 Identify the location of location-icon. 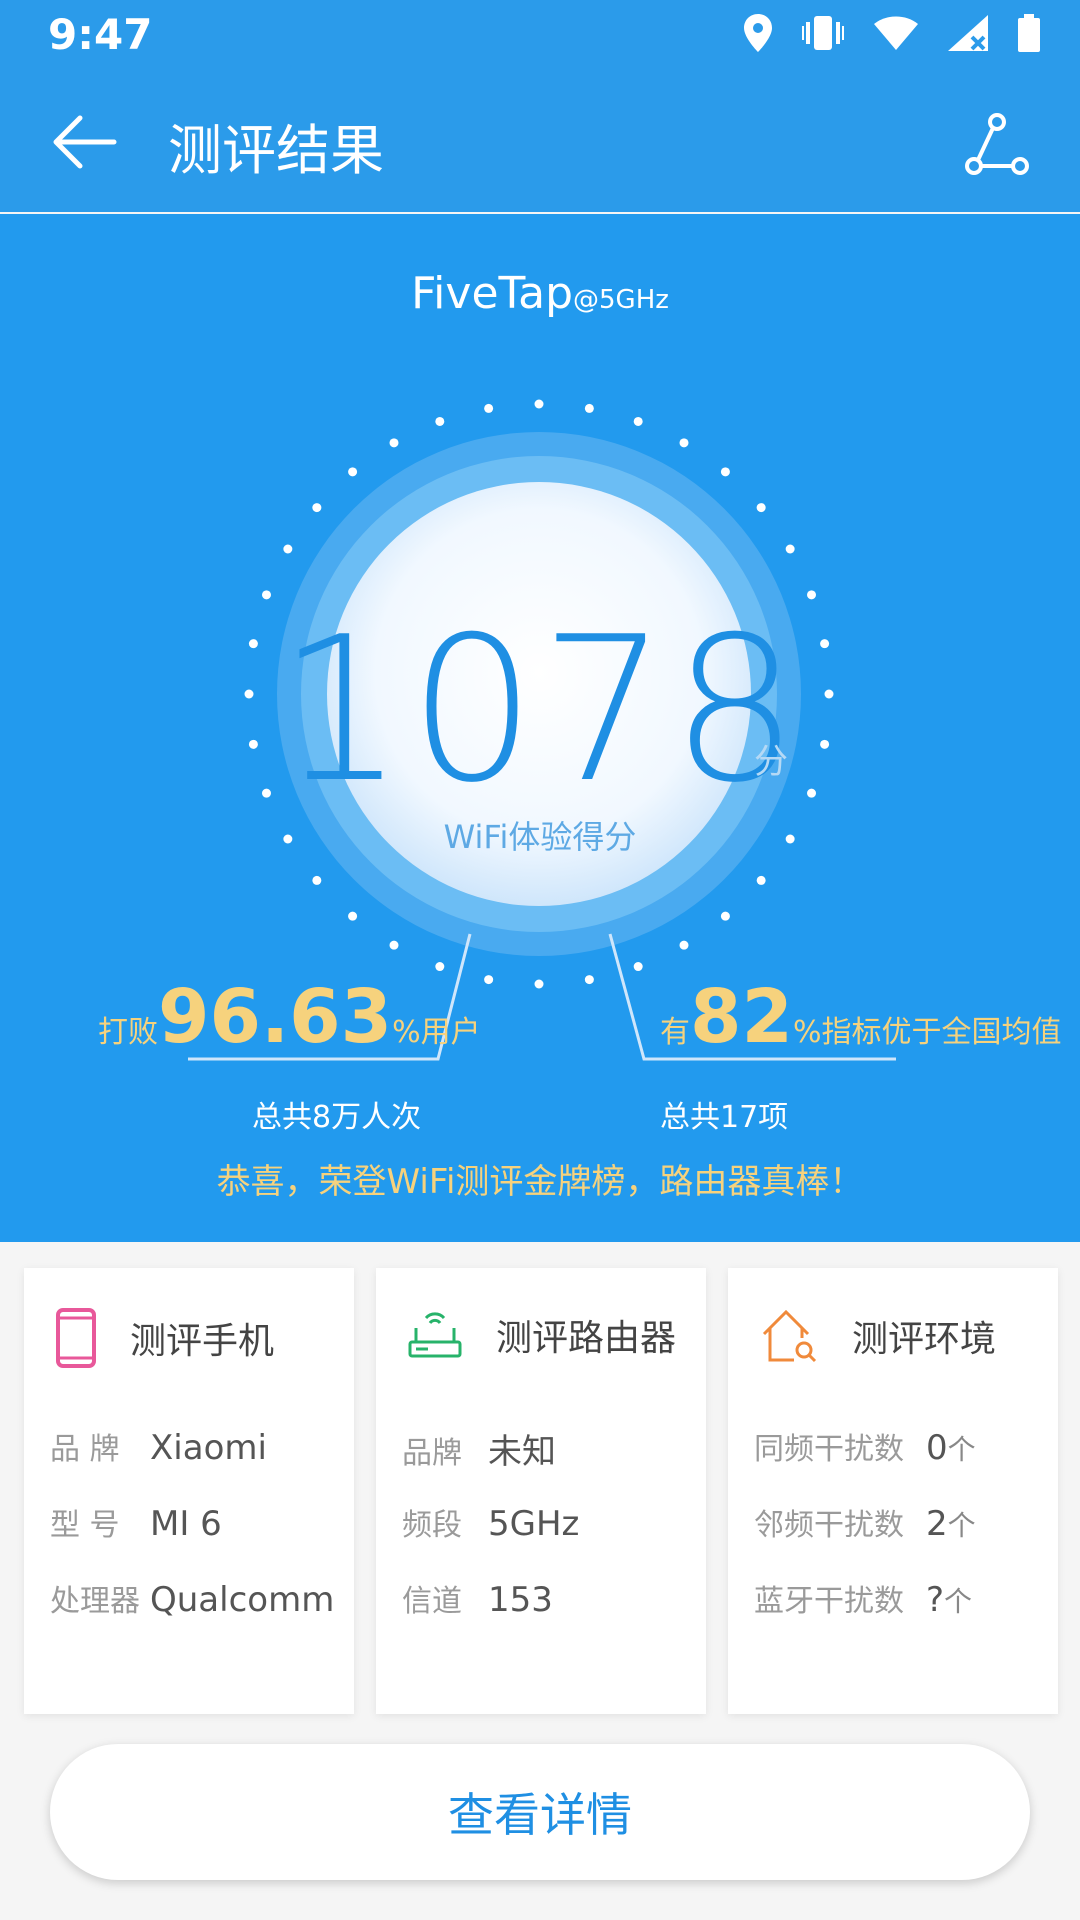
(758, 35).